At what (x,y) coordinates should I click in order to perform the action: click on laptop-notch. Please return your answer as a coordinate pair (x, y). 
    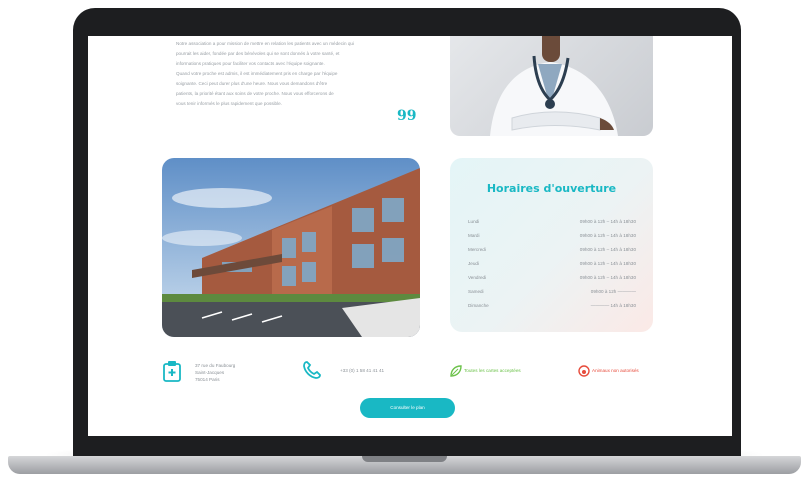
    Looking at the image, I should click on (404, 459).